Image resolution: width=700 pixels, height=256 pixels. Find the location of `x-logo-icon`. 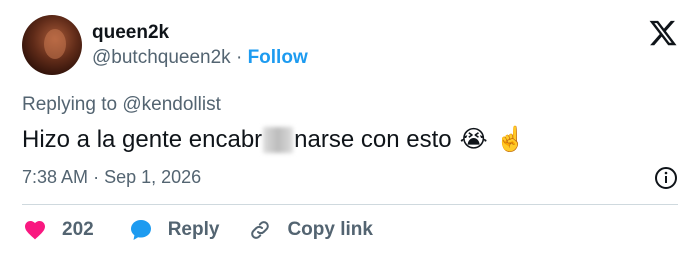

x-logo-icon is located at coordinates (663, 33).